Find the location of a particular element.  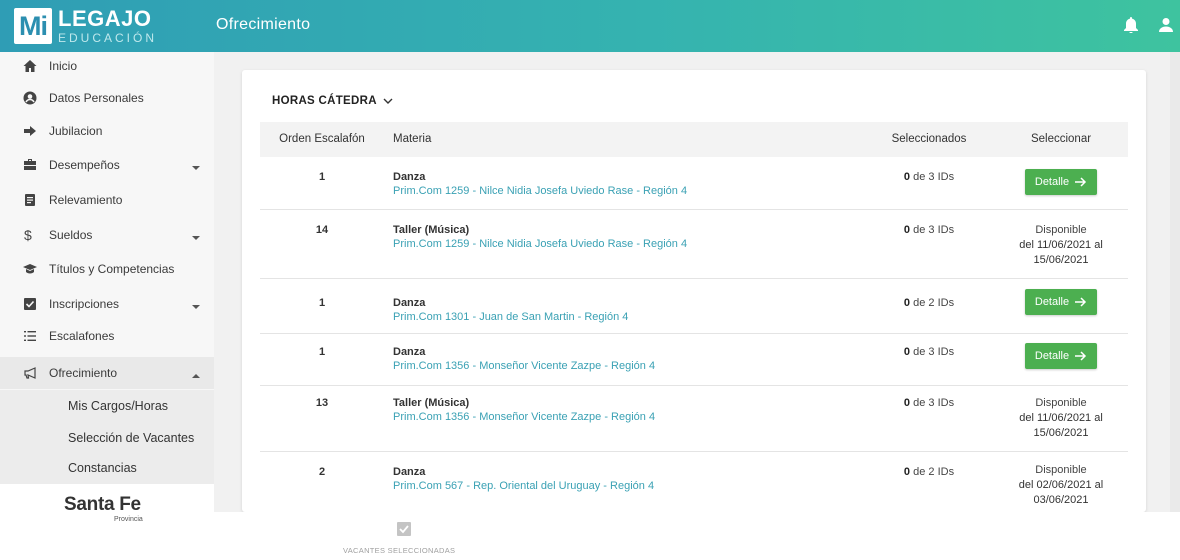

sidebar-subitem-seleccion-vacantes: Selección de Vacantes is located at coordinates (107, 438).